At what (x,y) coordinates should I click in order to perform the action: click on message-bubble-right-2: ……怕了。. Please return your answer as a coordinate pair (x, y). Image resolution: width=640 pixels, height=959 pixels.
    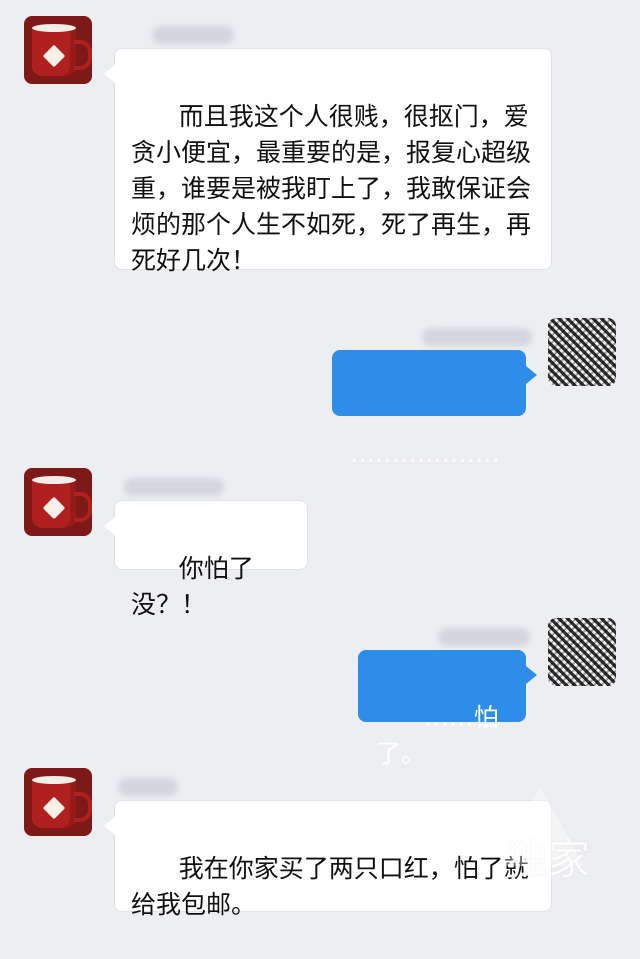
    Looking at the image, I should click on (447, 709).